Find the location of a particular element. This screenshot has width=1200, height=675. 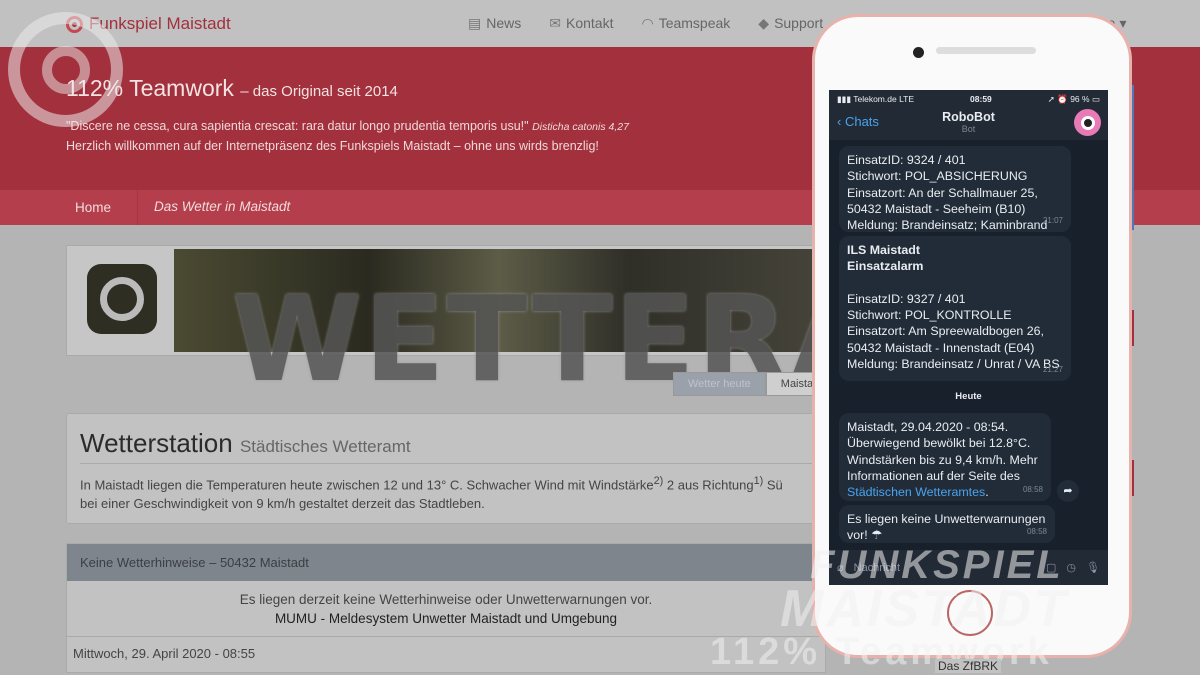

message-line: ILS Maistadt is located at coordinates (883, 250).